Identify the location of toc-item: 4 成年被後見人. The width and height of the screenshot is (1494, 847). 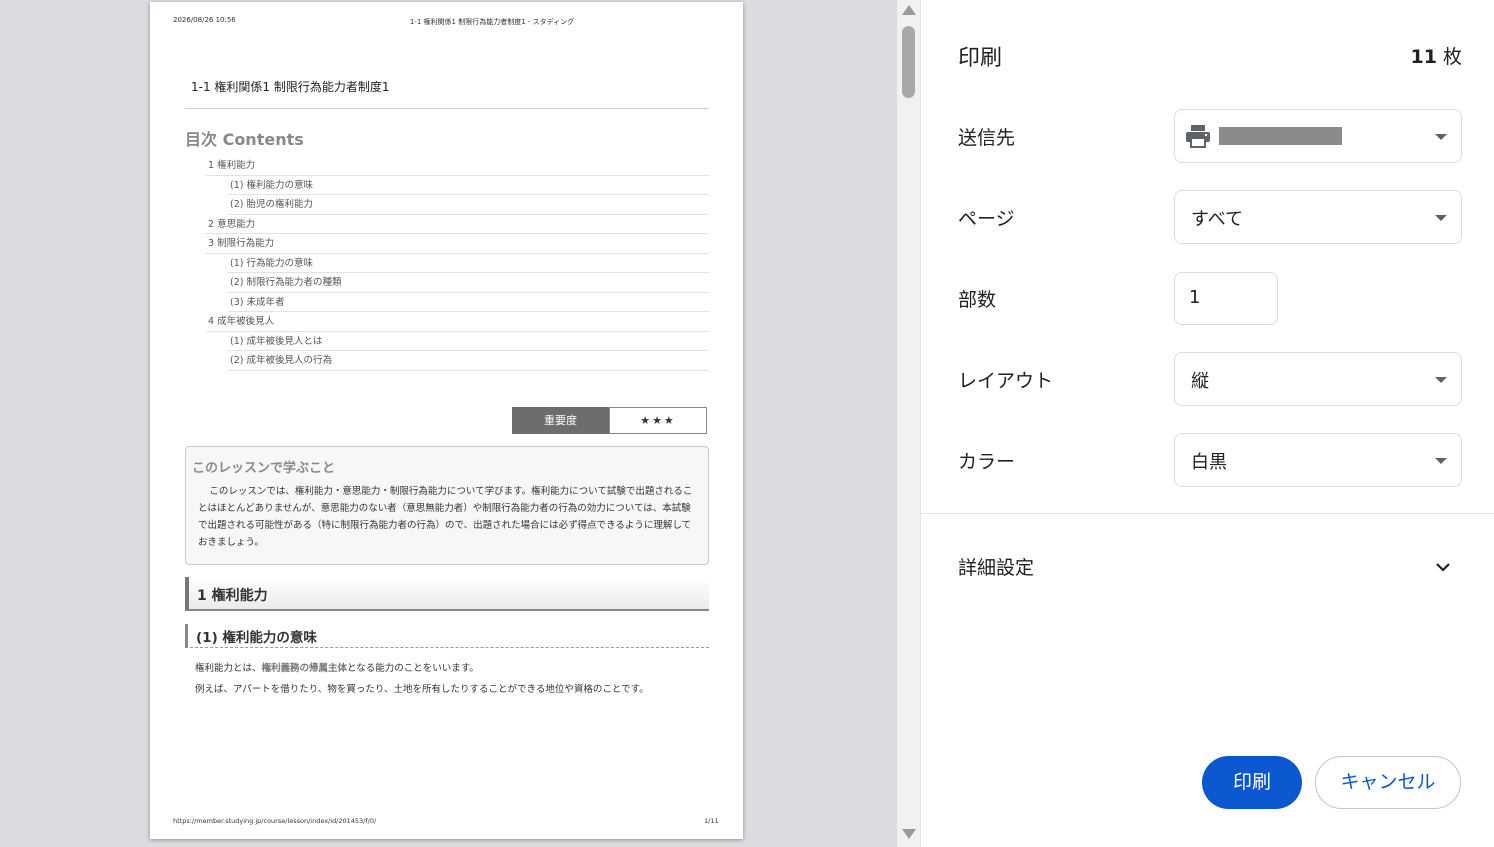
(457, 322).